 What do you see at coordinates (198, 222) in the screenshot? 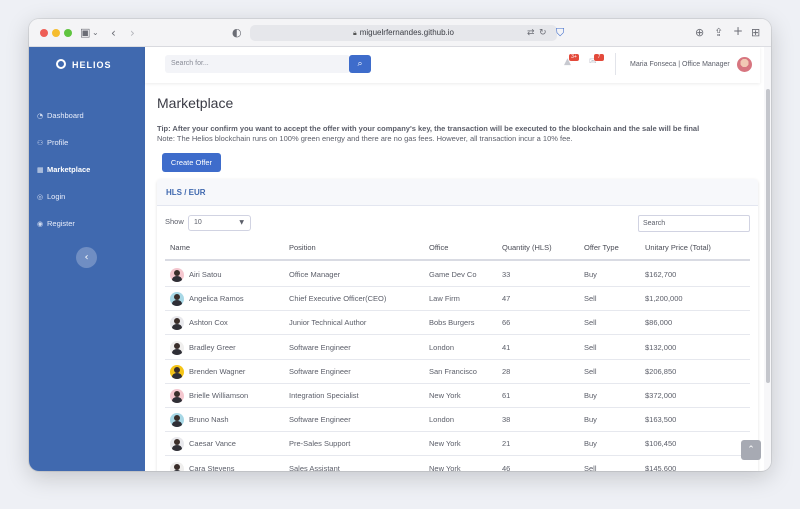
I see `page-size-value: 10` at bounding box center [198, 222].